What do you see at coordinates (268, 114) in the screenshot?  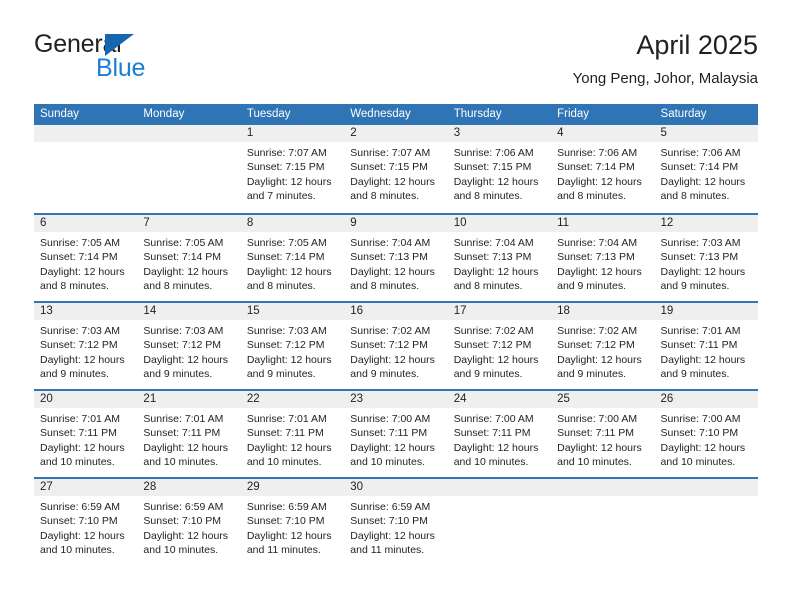 I see `day-of-week-header-tuesday: Tuesday` at bounding box center [268, 114].